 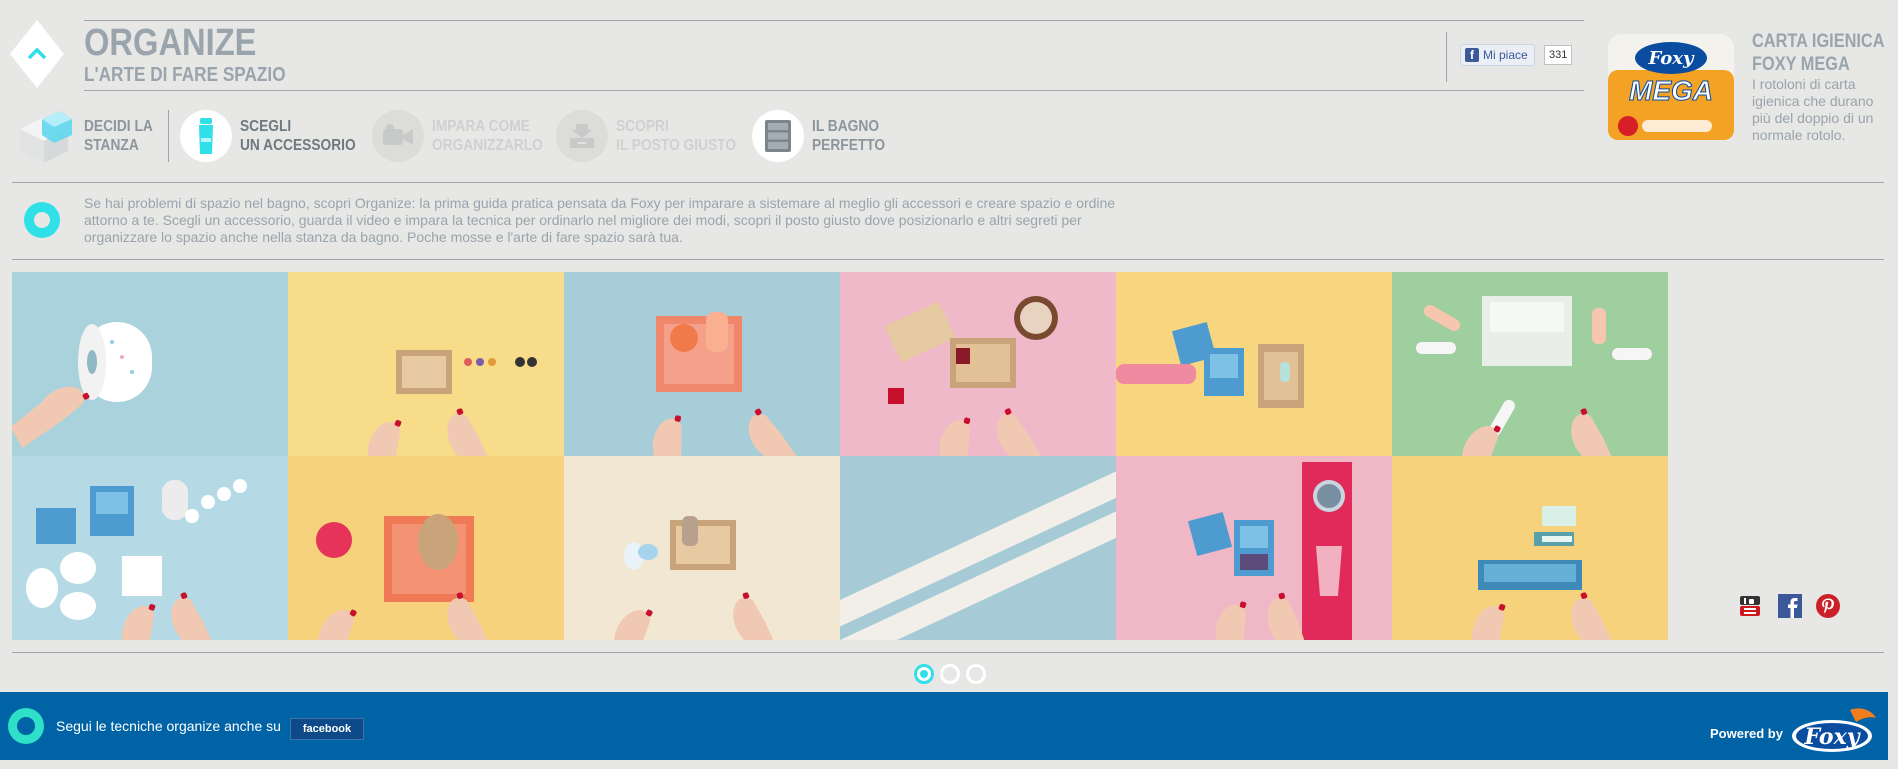 What do you see at coordinates (1818, 53) in the screenshot?
I see `product-title: CARTA IGIENICA FOXY MEGA` at bounding box center [1818, 53].